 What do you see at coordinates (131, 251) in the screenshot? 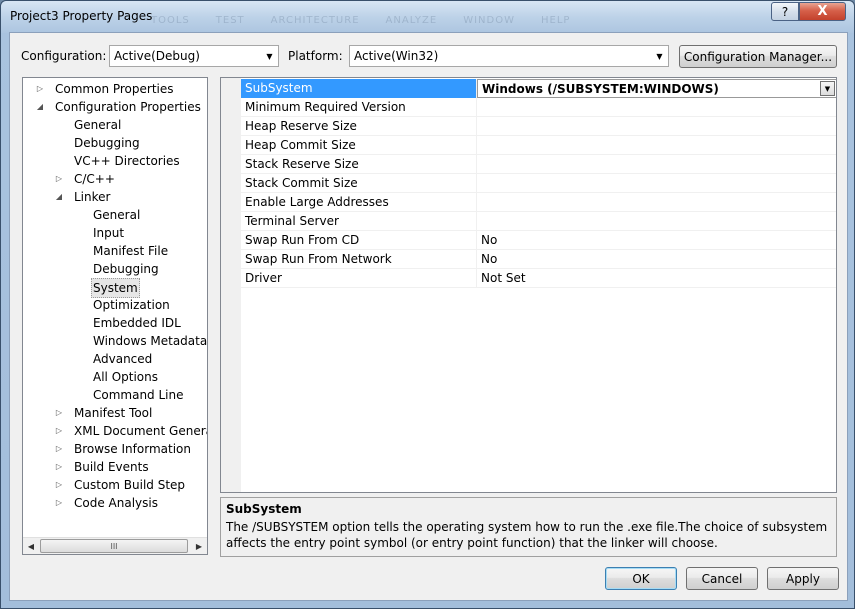
I see `tree-item-label: Manifest File` at bounding box center [131, 251].